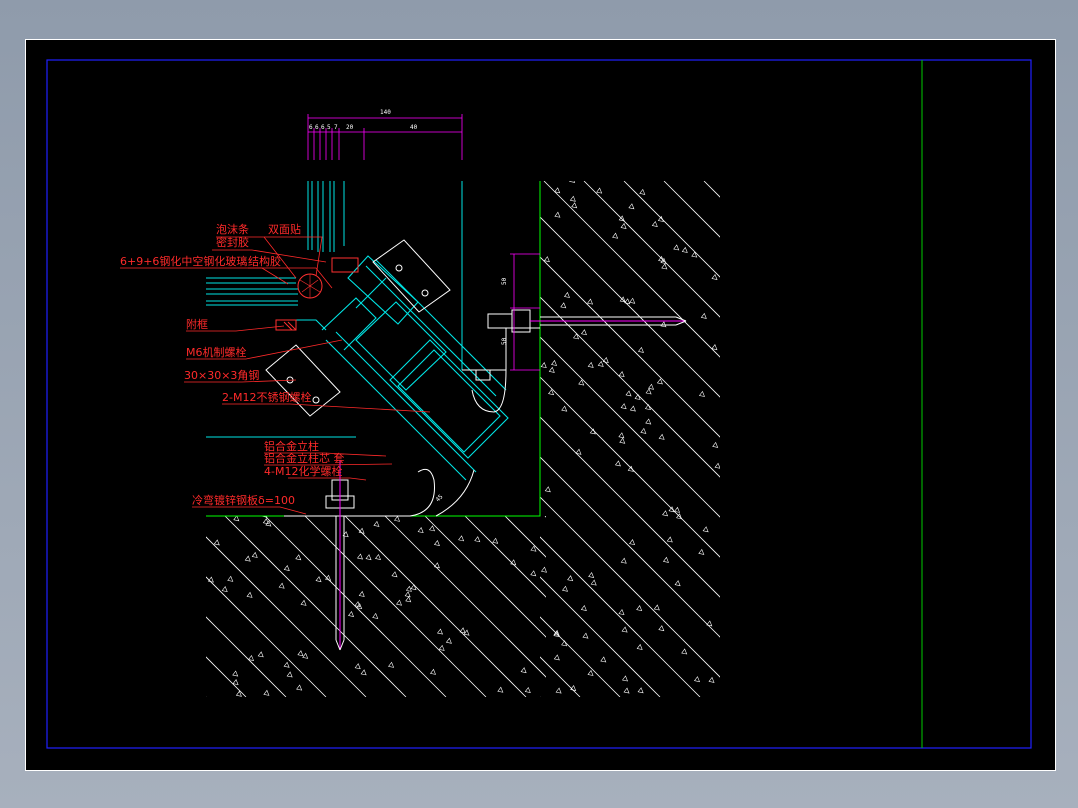 The width and height of the screenshot is (1078, 808). What do you see at coordinates (336, 127) in the screenshot?
I see `dim-seg5: 7` at bounding box center [336, 127].